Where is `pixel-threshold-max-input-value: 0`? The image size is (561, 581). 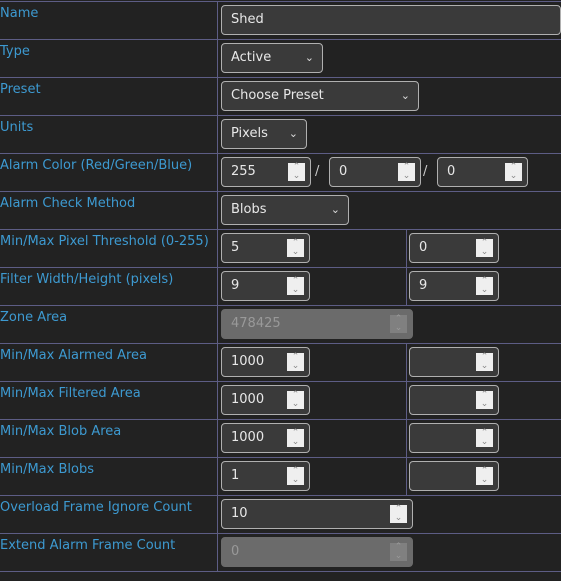 pixel-threshold-max-input-value: 0 is located at coordinates (423, 247).